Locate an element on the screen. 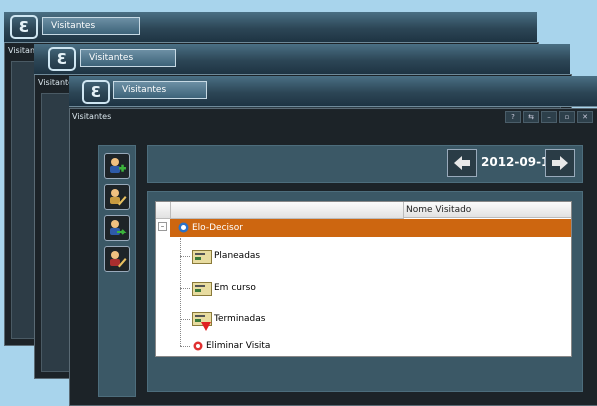  tree-root-row: Elo-Decisor is located at coordinates (370, 228).